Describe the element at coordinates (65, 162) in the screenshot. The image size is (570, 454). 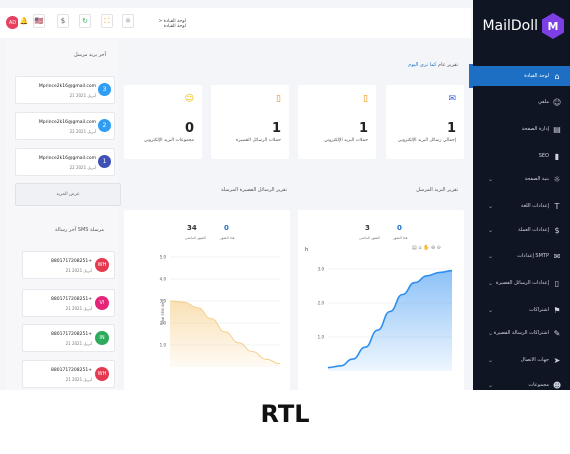
I see `mail-item: Mprince2k16@gmail.com 22 أبريل 2021 1` at that location.